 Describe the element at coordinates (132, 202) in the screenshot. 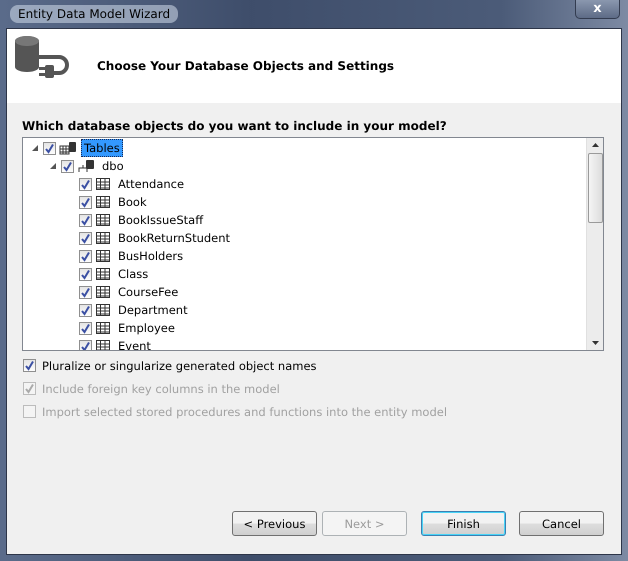

I see `tree-item: Book` at that location.